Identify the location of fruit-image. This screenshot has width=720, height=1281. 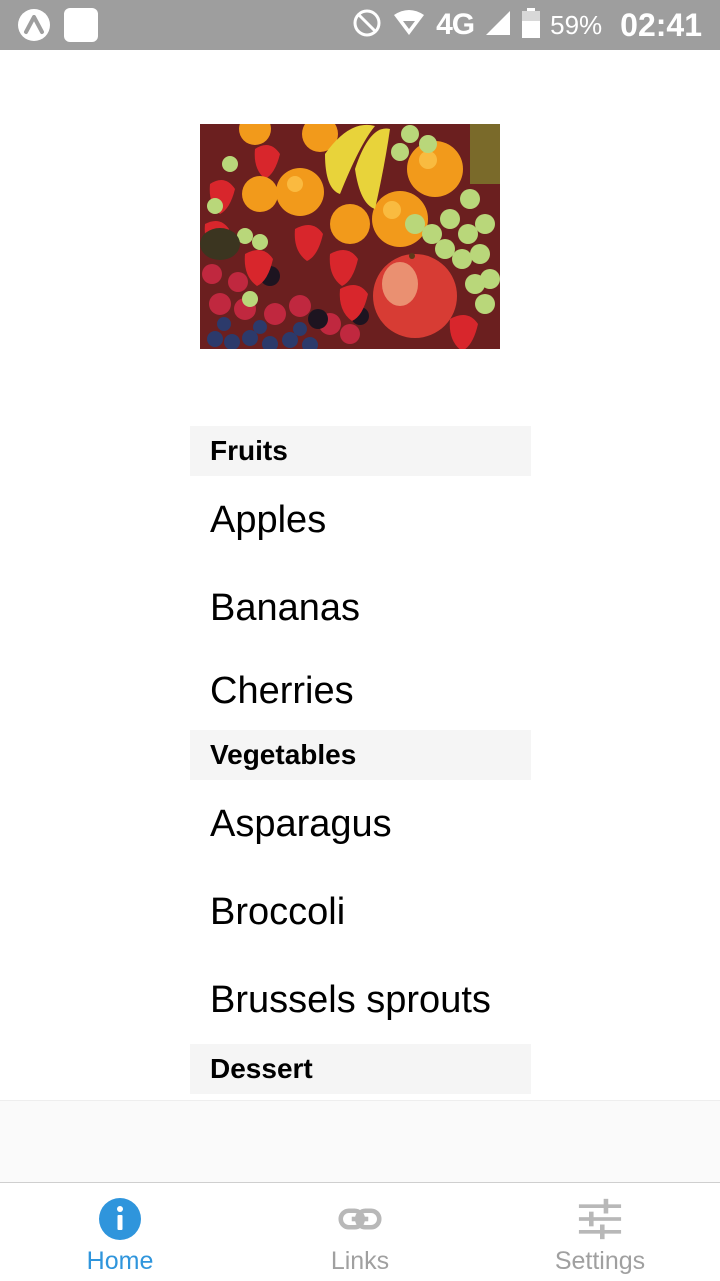
(350, 236).